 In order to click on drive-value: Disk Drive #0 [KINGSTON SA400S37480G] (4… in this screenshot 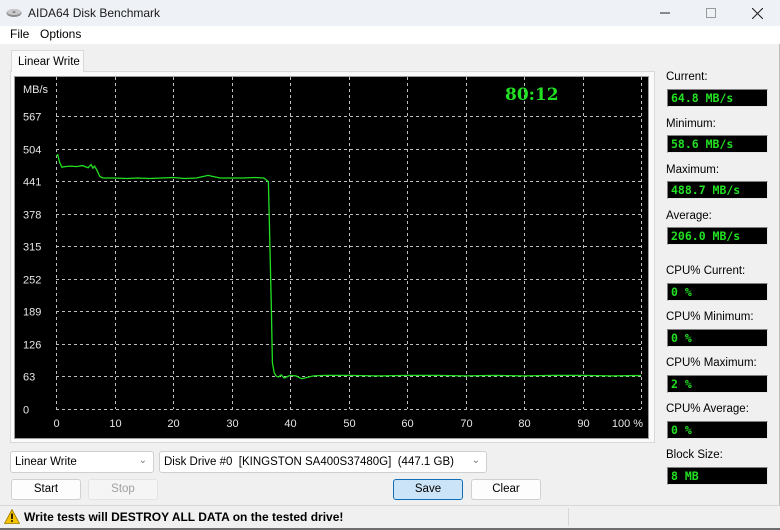, I will do `click(309, 462)`.